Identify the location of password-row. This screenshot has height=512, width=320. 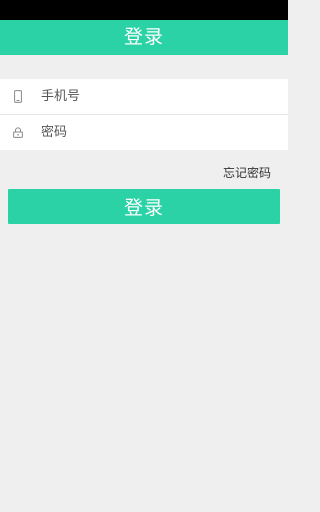
(144, 132).